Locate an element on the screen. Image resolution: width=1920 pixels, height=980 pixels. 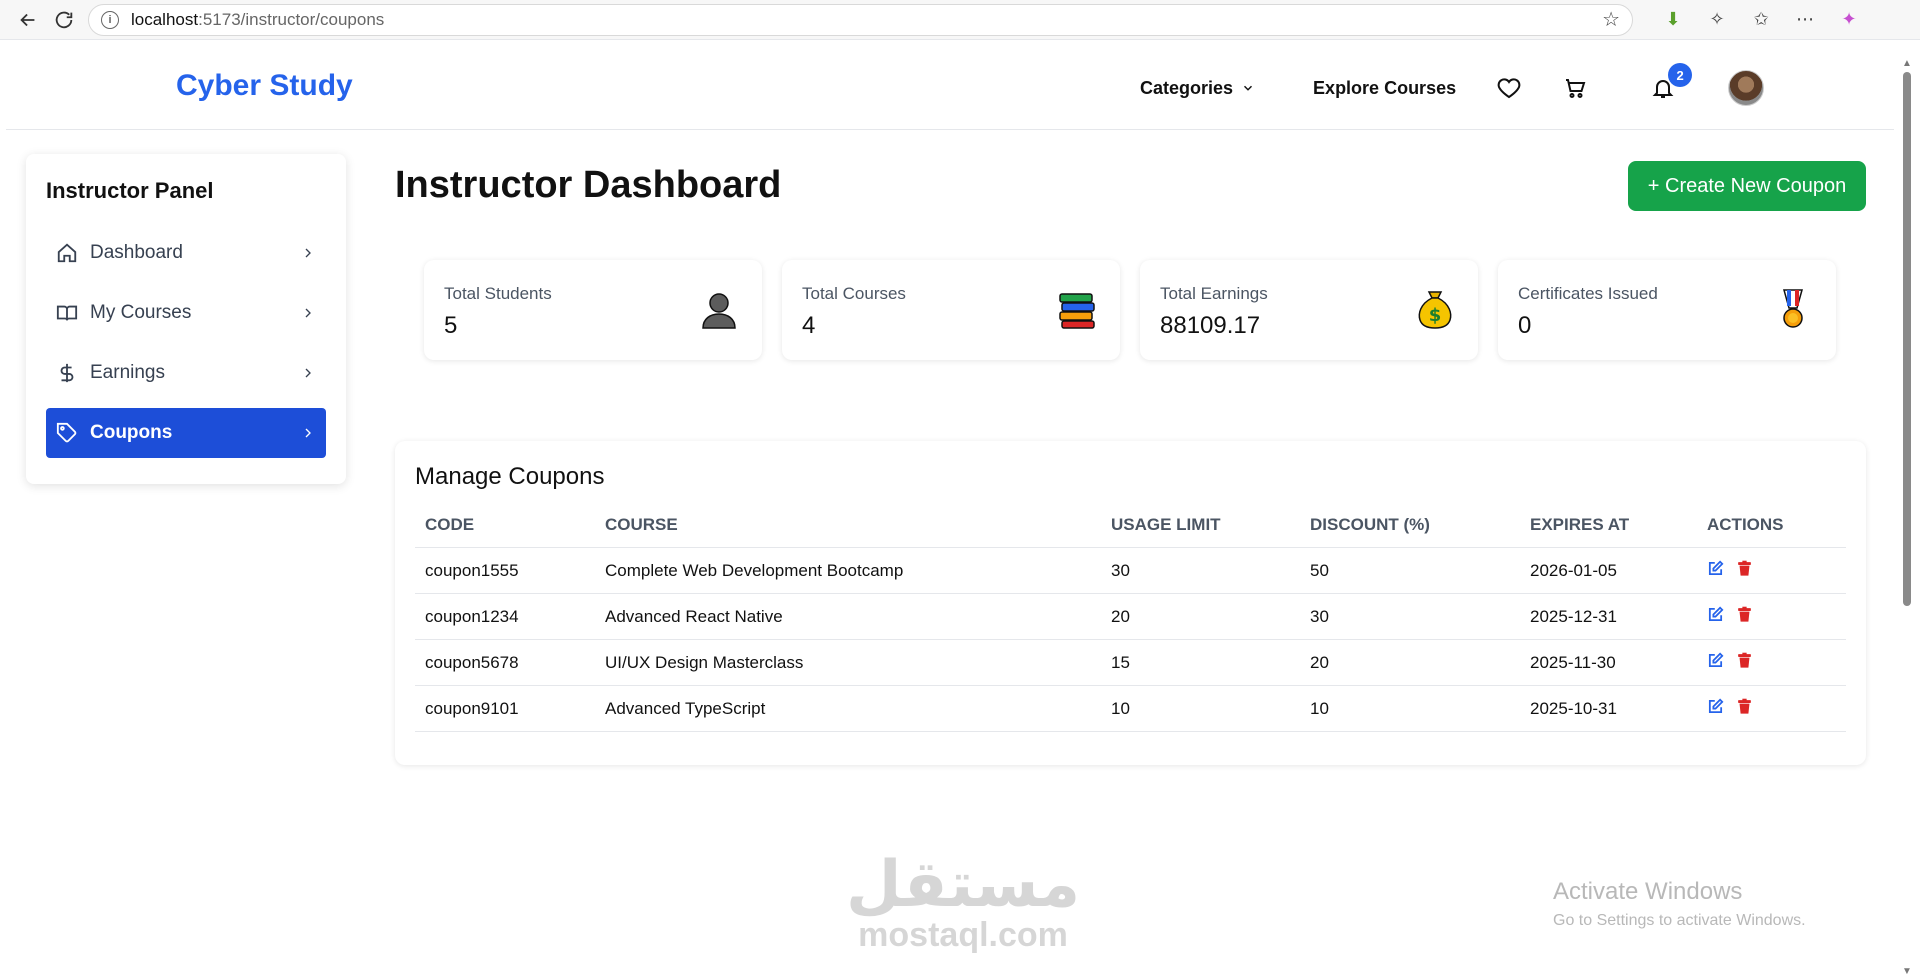
cart-button is located at coordinates (1575, 88).